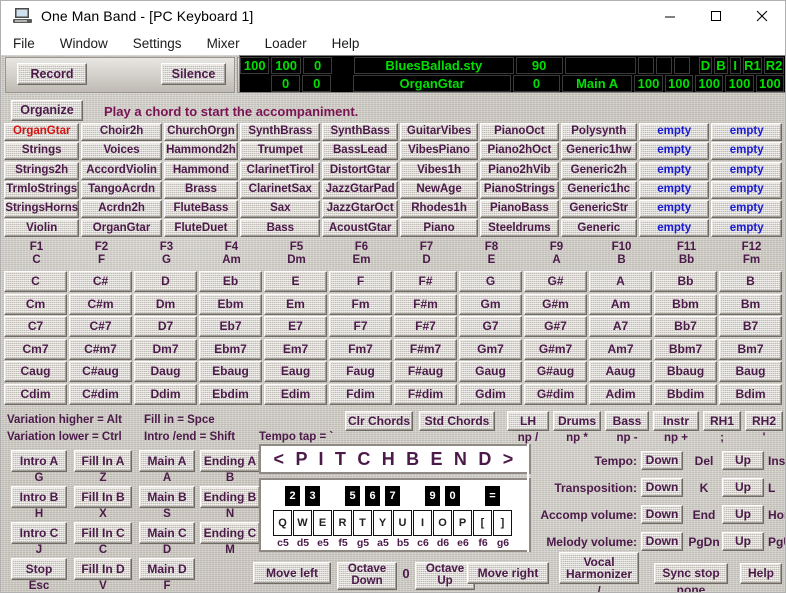 This screenshot has width=786, height=593. Describe the element at coordinates (439, 228) in the screenshot. I see `instrument-button: Piano` at that location.